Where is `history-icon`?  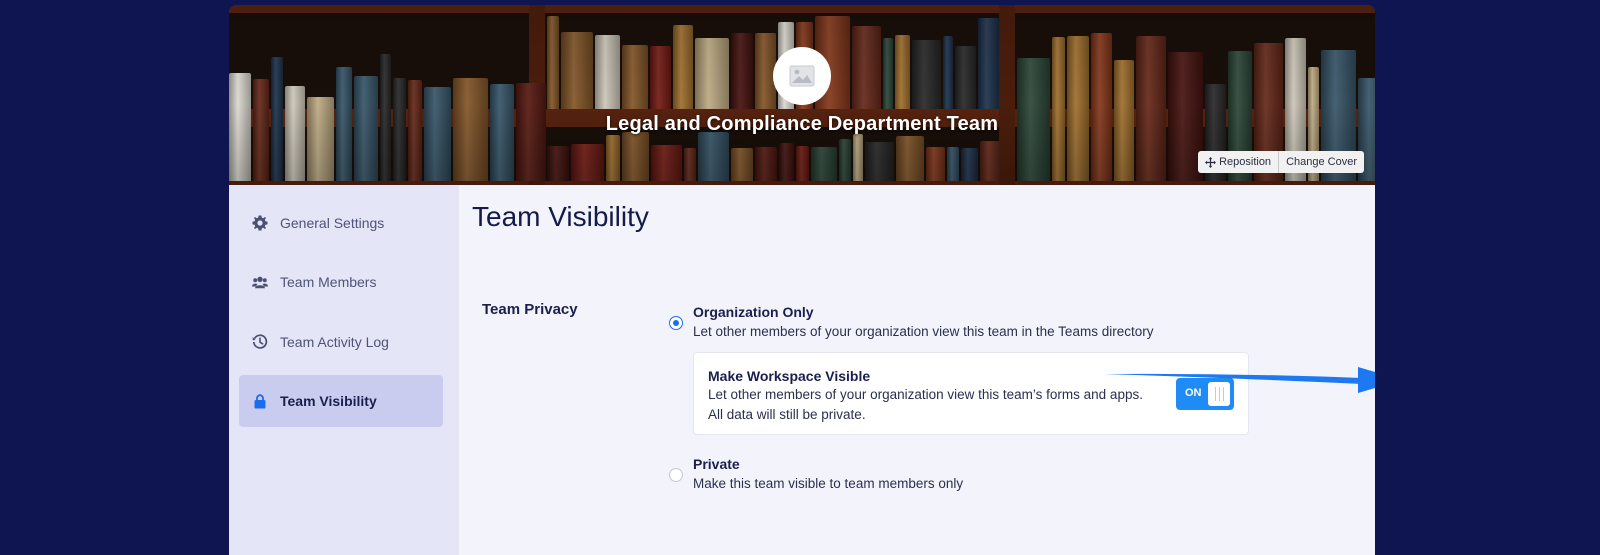 history-icon is located at coordinates (260, 342).